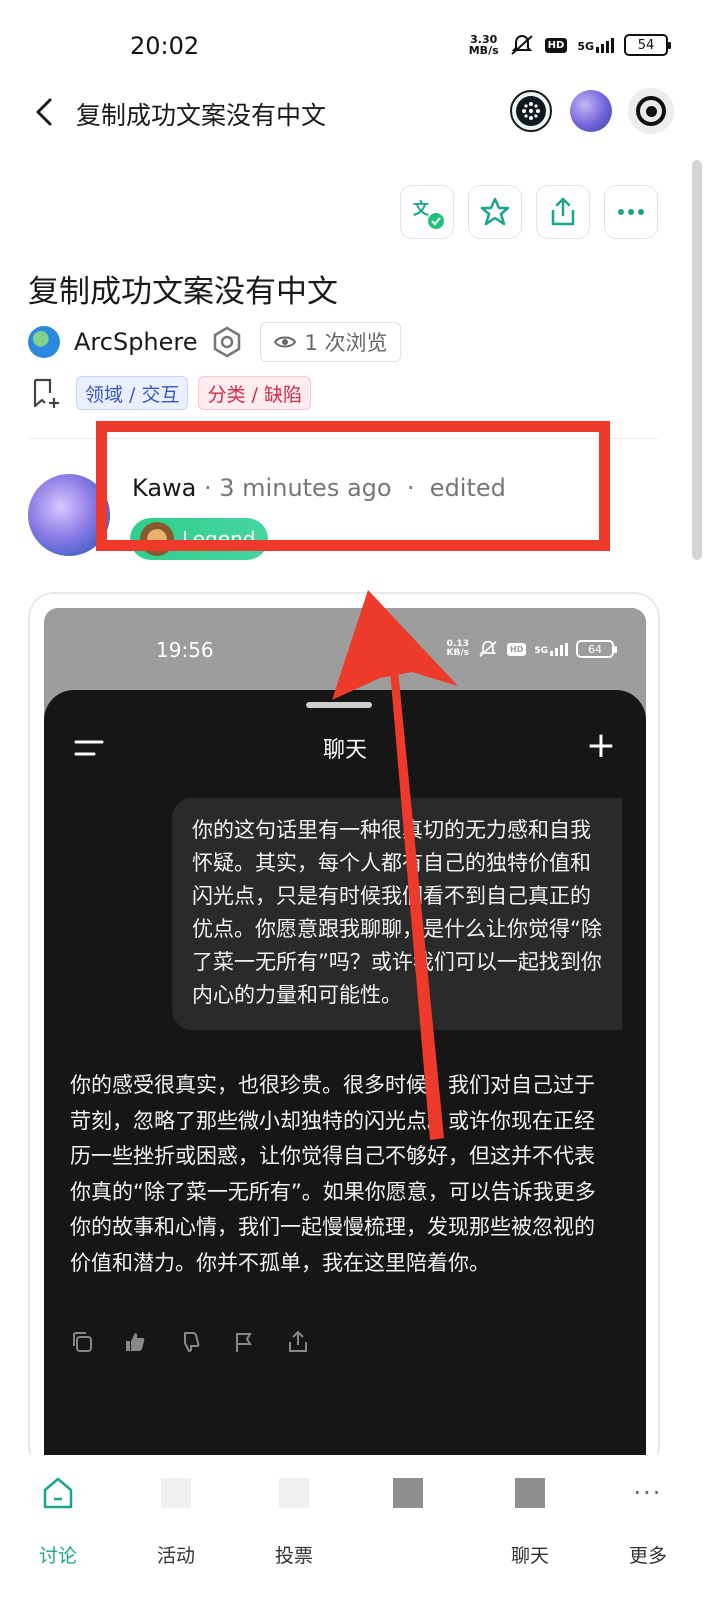 The width and height of the screenshot is (720, 1600). I want to click on plus-icon: +, so click(600, 745).